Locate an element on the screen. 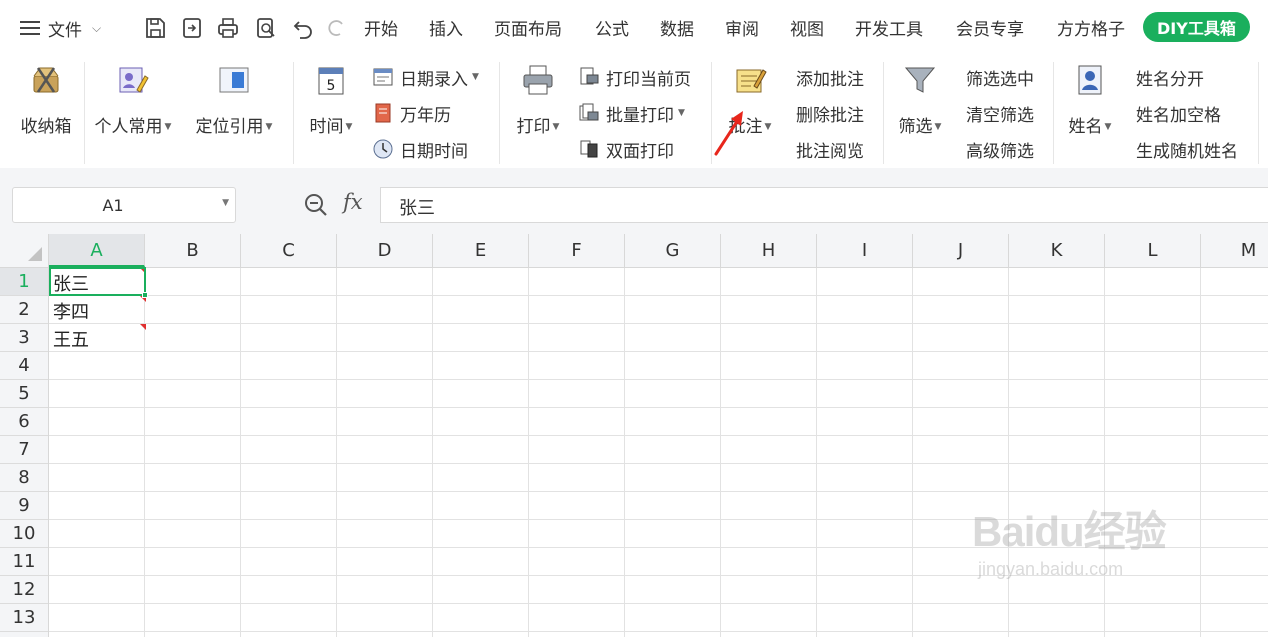  tab-page-layout: 页面布局 is located at coordinates (528, 27).